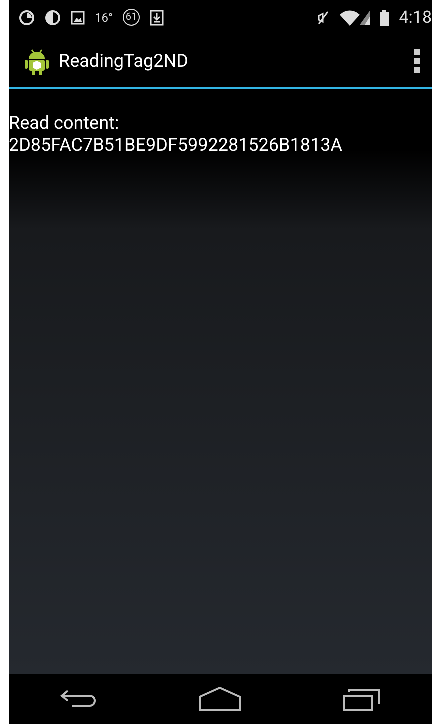 The width and height of the screenshot is (432, 724). I want to click on content-label: Read content:, so click(64, 124).